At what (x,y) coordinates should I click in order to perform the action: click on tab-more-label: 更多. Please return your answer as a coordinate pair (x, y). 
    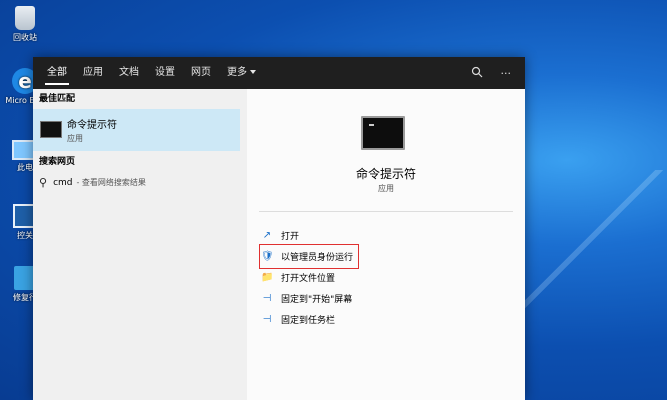
    Looking at the image, I should click on (237, 72).